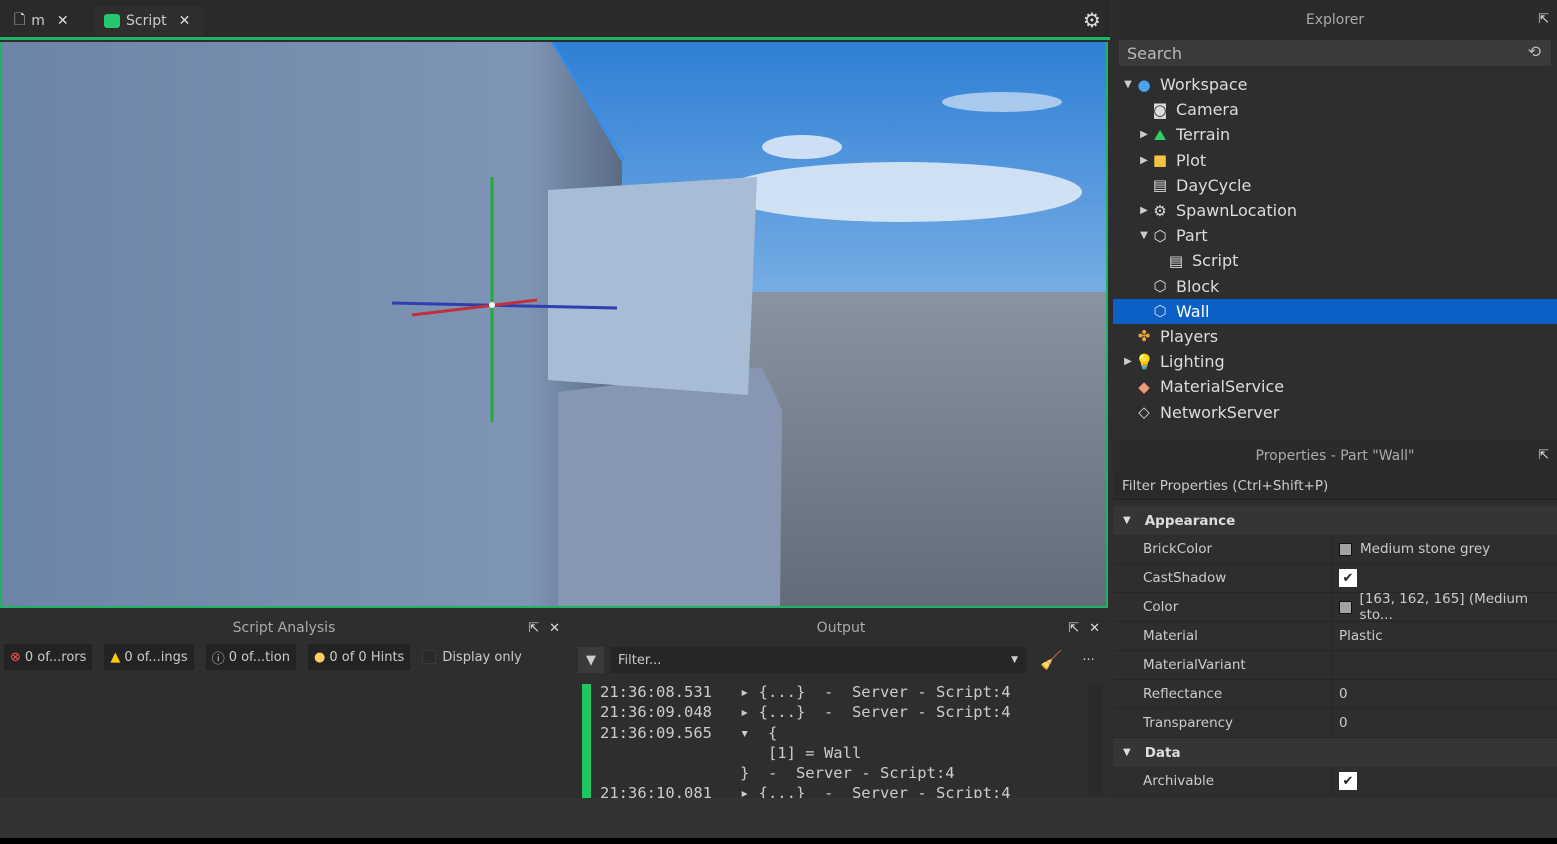  Describe the element at coordinates (1088, 660) in the screenshot. I see `more-icon: ···` at that location.